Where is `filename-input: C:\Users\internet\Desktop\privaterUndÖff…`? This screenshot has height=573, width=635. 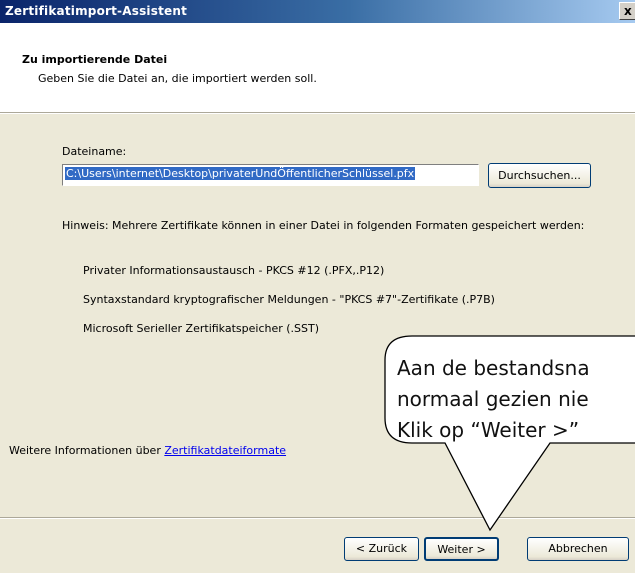
filename-input: C:\Users\internet\Desktop\privaterUndÖff… is located at coordinates (270, 175).